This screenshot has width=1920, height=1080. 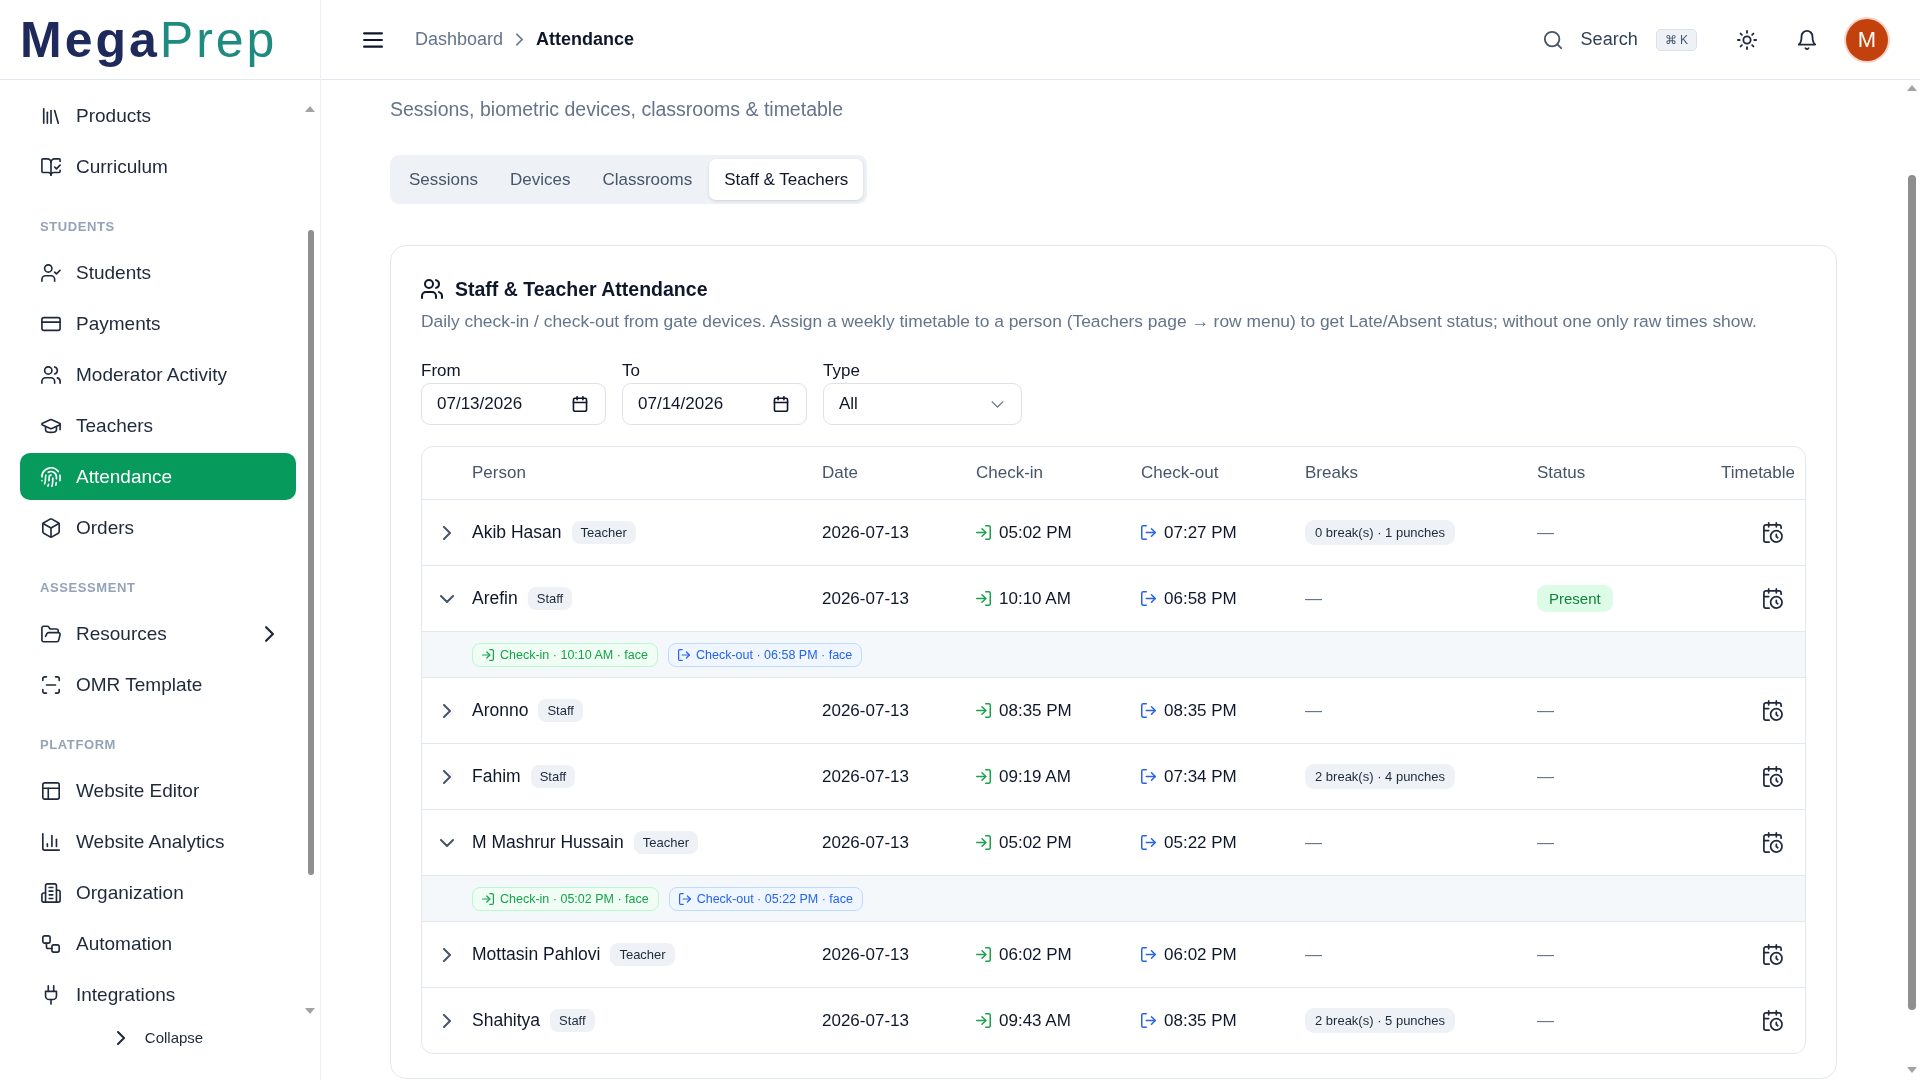 What do you see at coordinates (1035, 776) in the screenshot?
I see `check-in-time: 09:19 AM` at bounding box center [1035, 776].